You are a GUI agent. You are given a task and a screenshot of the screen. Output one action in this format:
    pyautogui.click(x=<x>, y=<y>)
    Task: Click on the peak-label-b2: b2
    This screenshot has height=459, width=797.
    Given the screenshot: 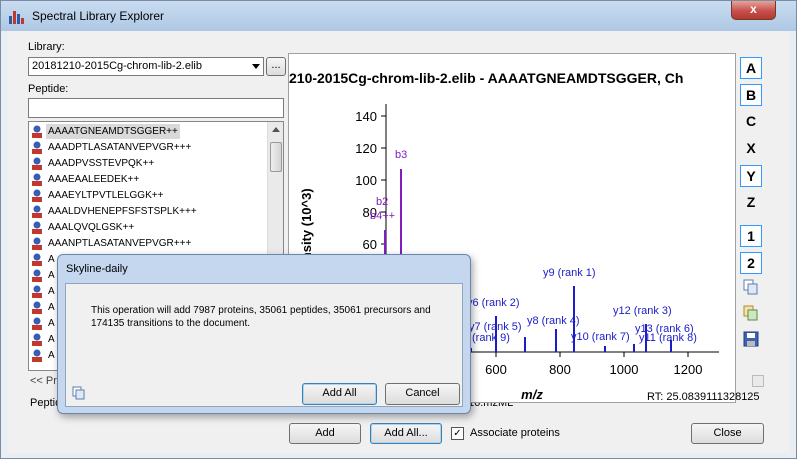 What is the action you would take?
    pyautogui.click(x=382, y=202)
    